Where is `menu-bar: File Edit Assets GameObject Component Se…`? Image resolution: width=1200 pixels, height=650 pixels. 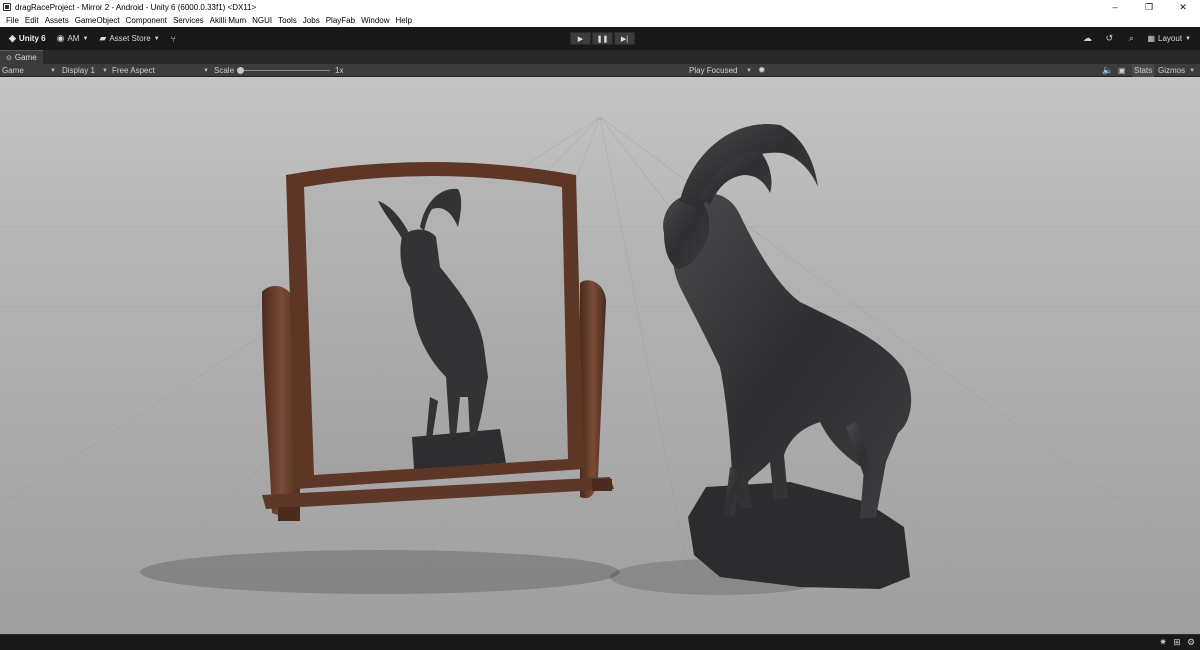
menu-bar: File Edit Assets GameObject Component Se… is located at coordinates (600, 20).